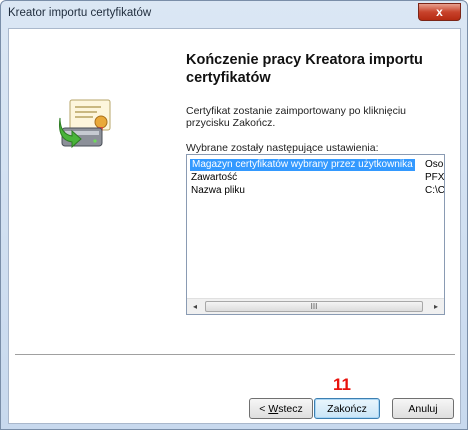  What do you see at coordinates (290, 408) in the screenshot?
I see `back-button-label: stecz` at bounding box center [290, 408].